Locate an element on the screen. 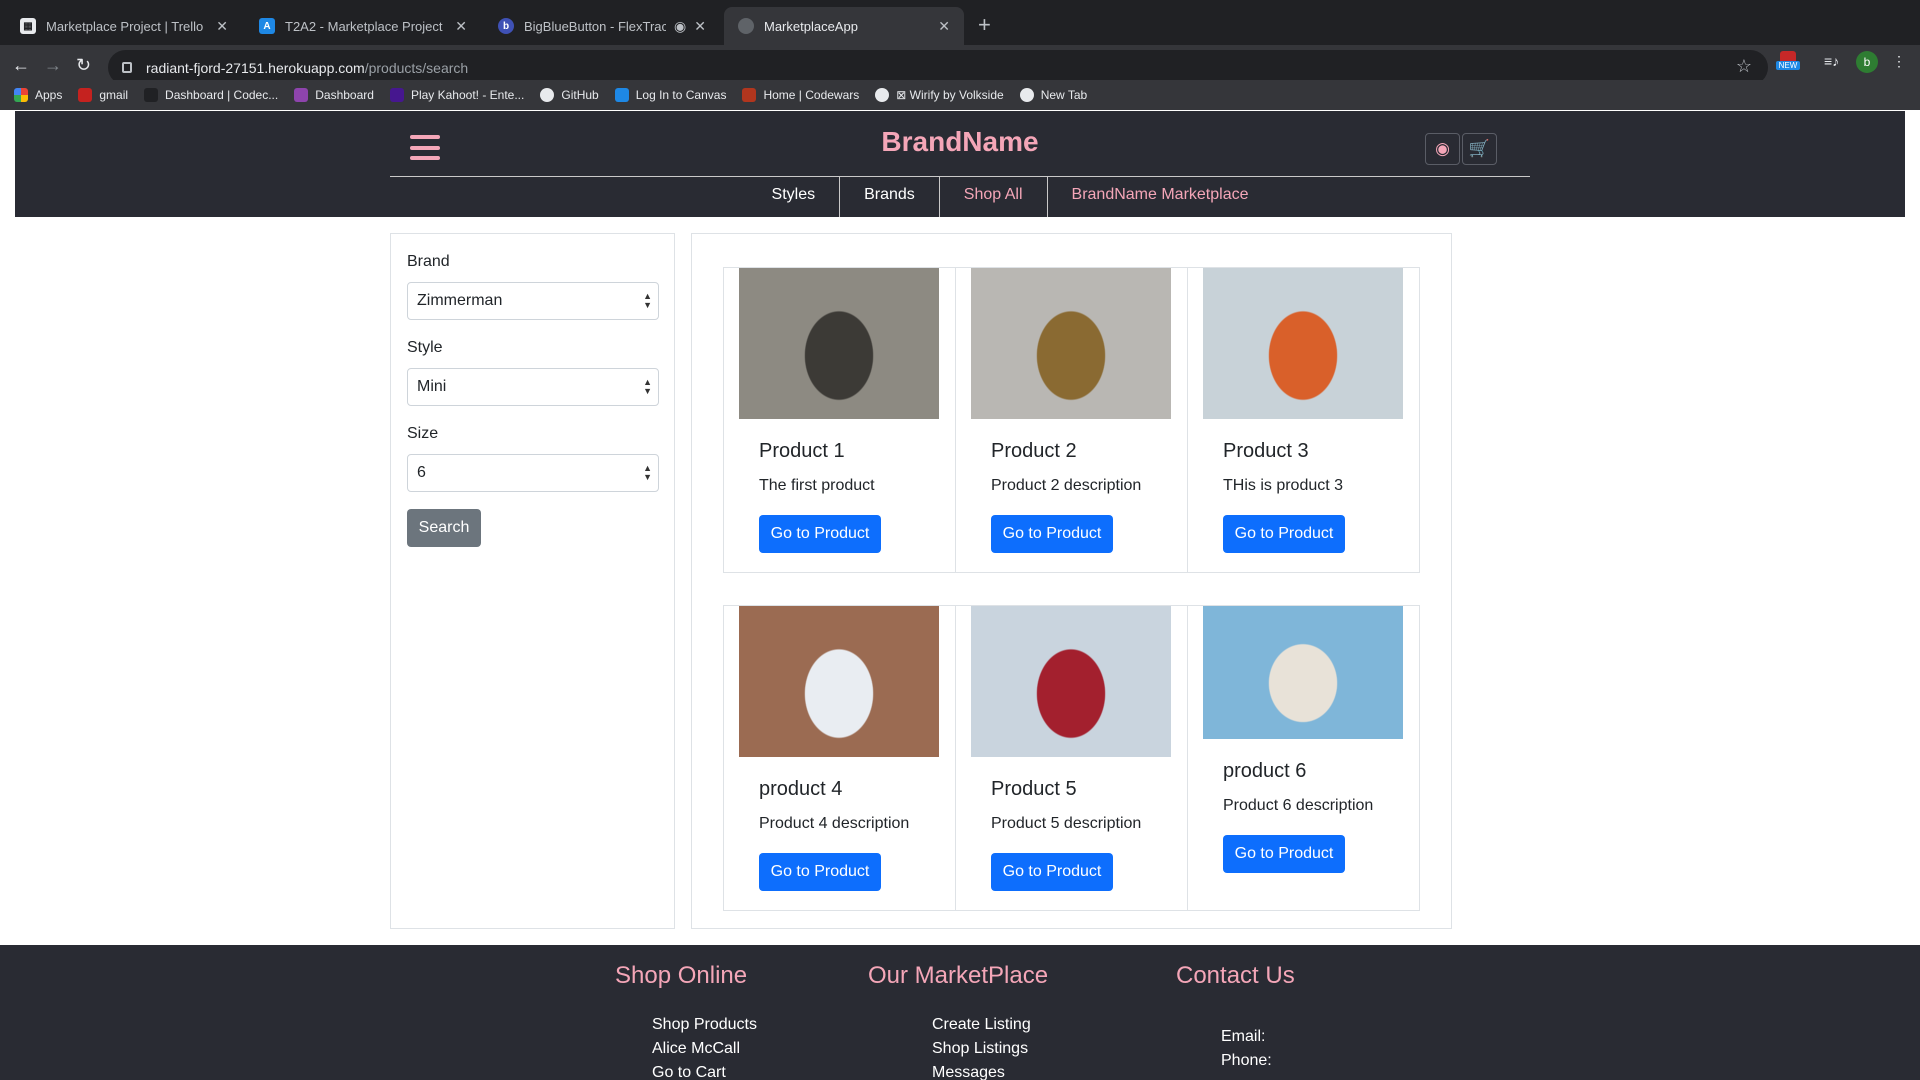 The image size is (1920, 1080). apps-grid-icon is located at coordinates (21, 95).